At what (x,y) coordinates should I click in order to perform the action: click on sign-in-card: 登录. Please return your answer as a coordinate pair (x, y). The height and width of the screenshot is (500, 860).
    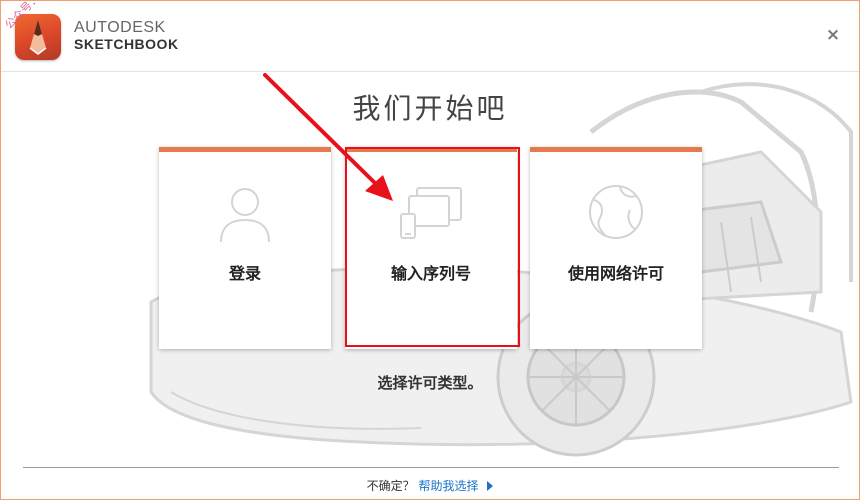
    Looking at the image, I should click on (245, 248).